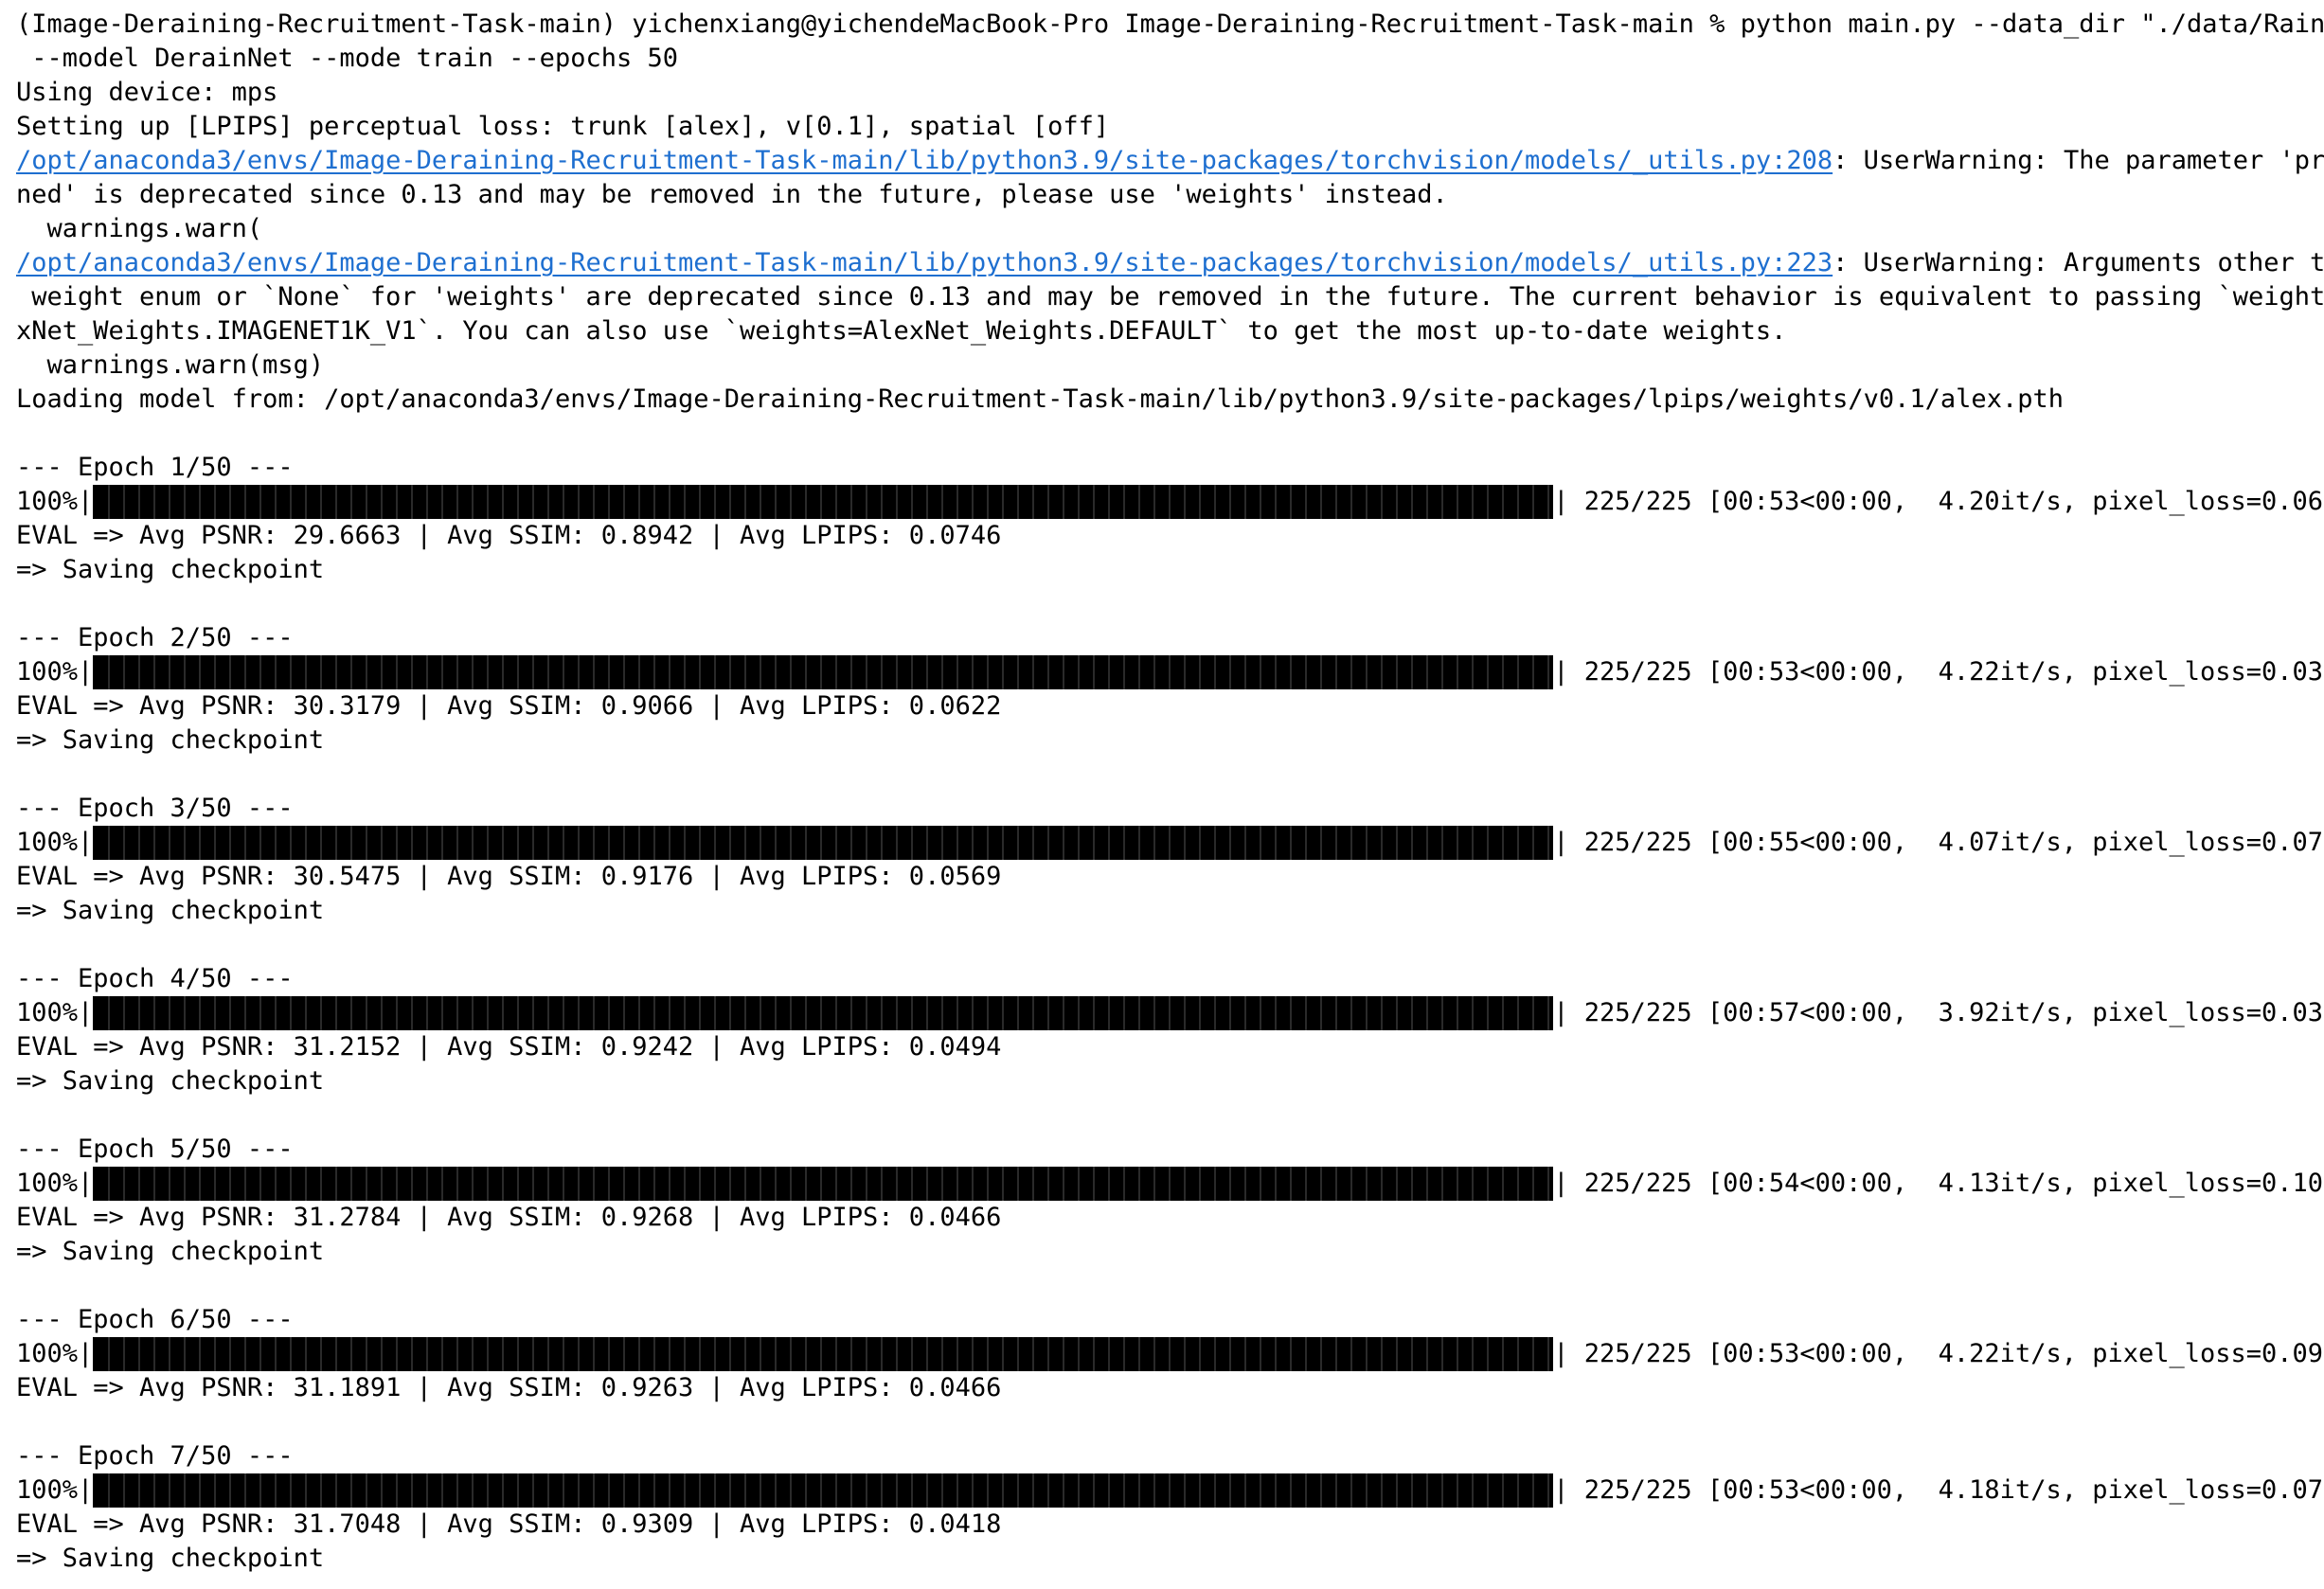 This screenshot has width=2324, height=1589. I want to click on warning-call: warnings.warn(, so click(139, 228).